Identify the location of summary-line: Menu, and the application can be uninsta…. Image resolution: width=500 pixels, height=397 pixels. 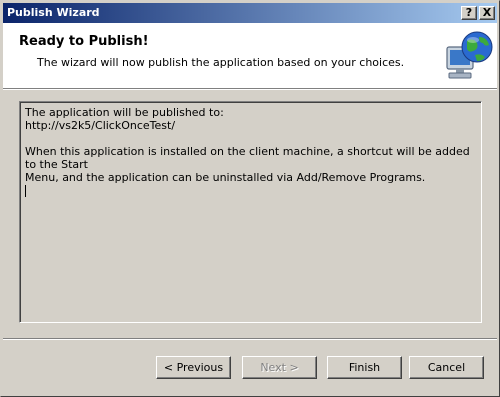
(225, 177).